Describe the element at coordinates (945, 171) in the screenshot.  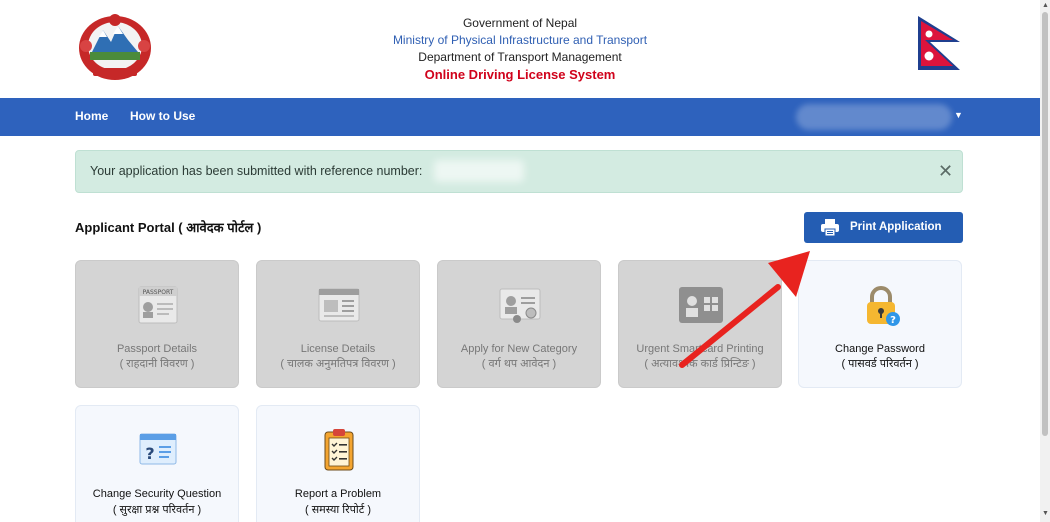
I see `close-icon: ✕` at that location.